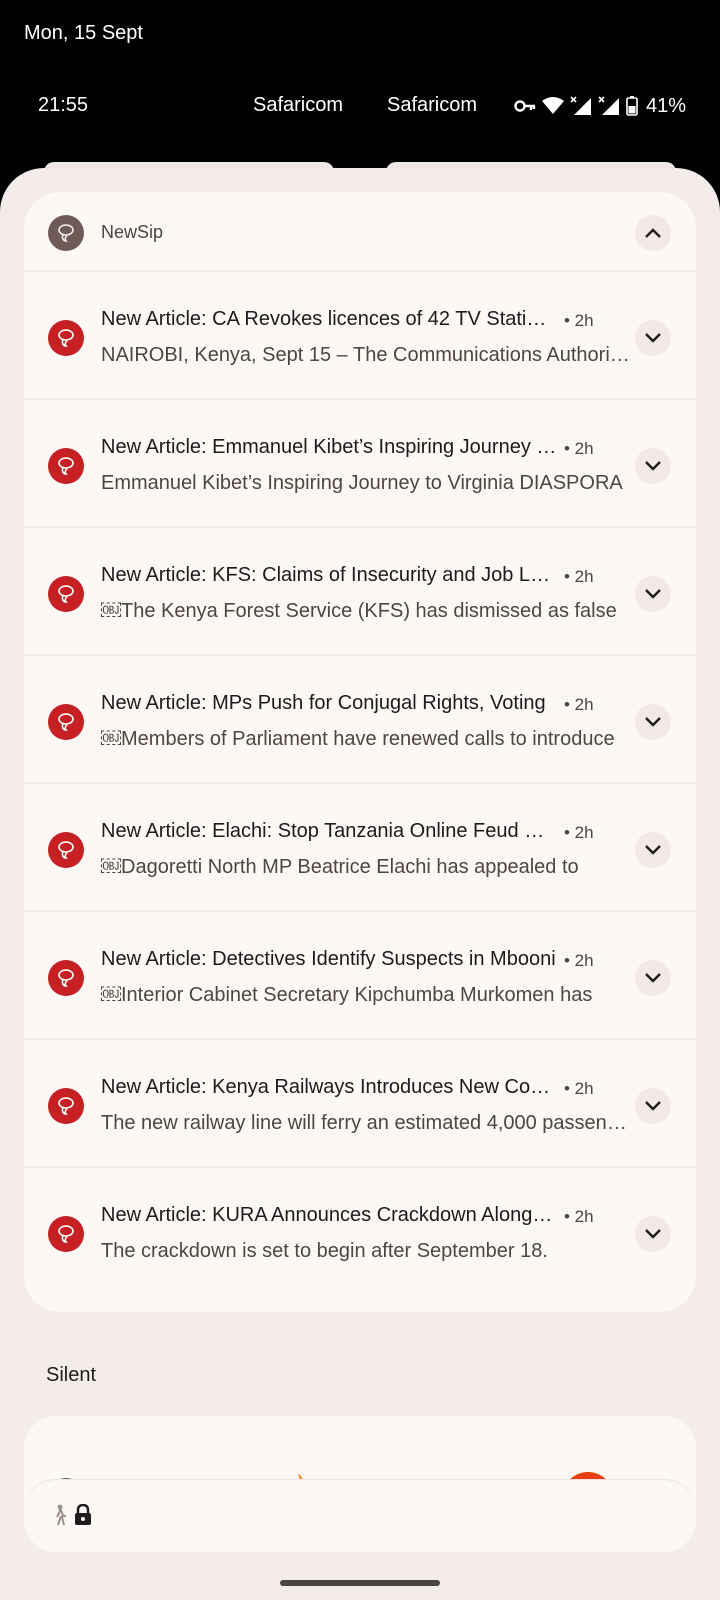 This screenshot has height=1600, width=720. What do you see at coordinates (360, 1583) in the screenshot?
I see `home-gesture-handle` at bounding box center [360, 1583].